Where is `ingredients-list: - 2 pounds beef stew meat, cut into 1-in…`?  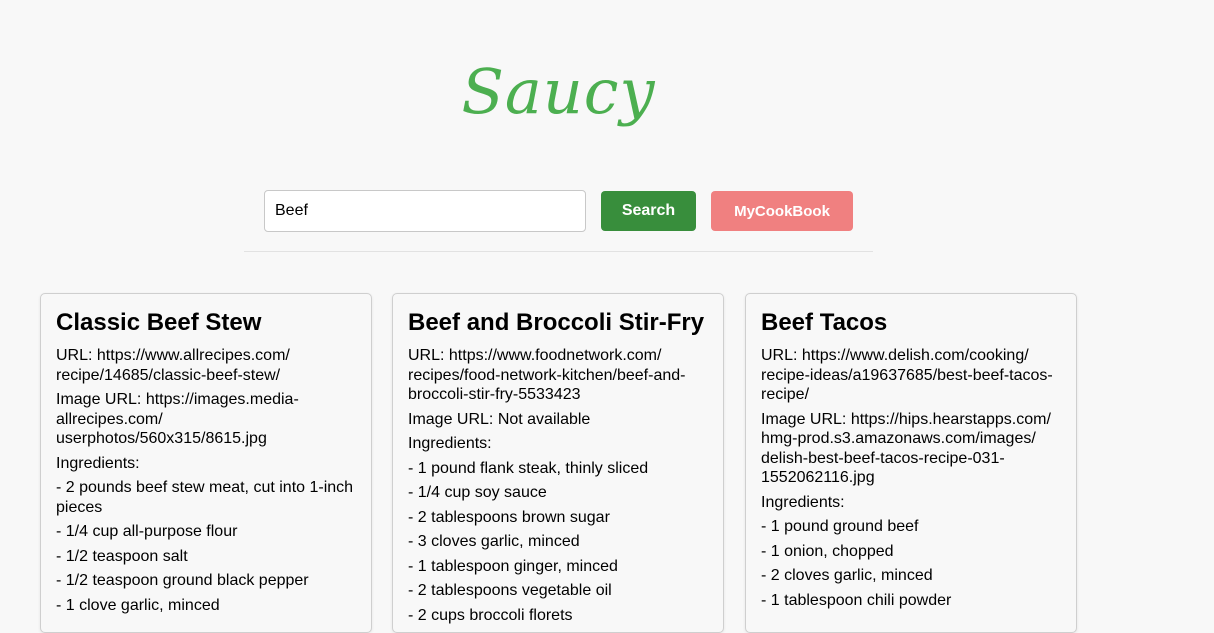 ingredients-list: - 2 pounds beef stew meat, cut into 1-in… is located at coordinates (206, 546).